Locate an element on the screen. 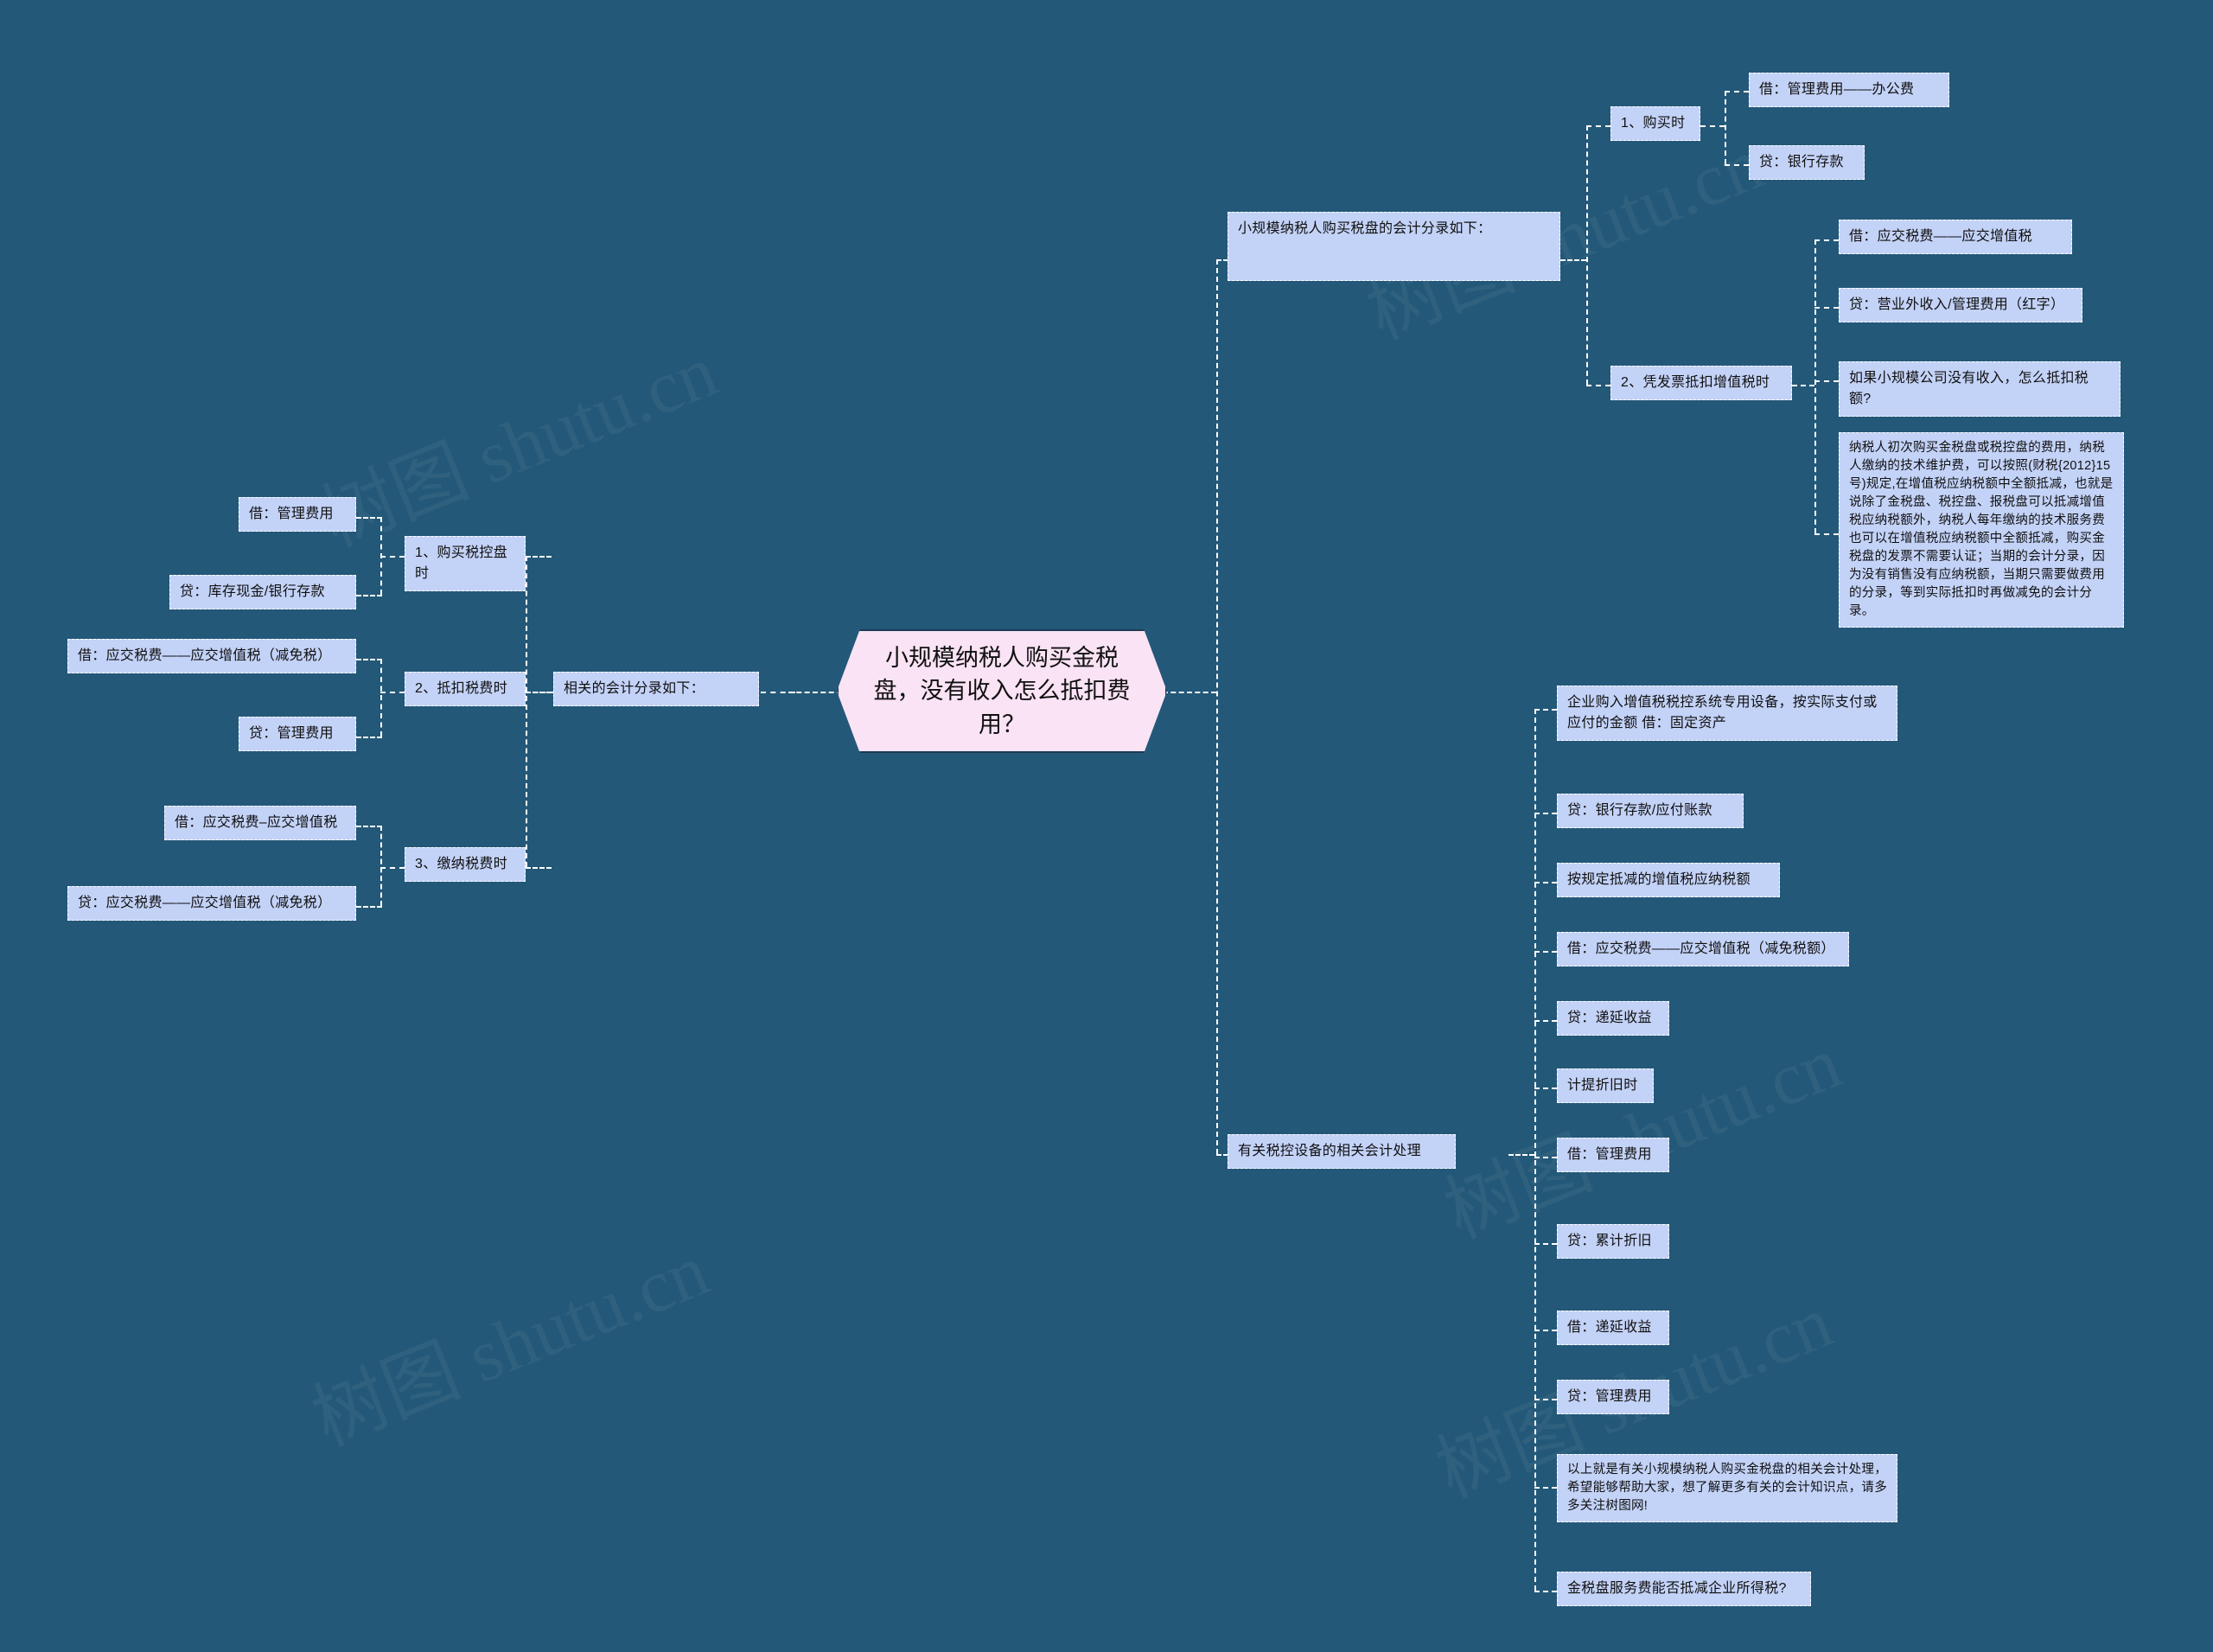 This screenshot has height=1652, width=2213. right-bottom-item: 借：递延收益 is located at coordinates (1613, 1328).